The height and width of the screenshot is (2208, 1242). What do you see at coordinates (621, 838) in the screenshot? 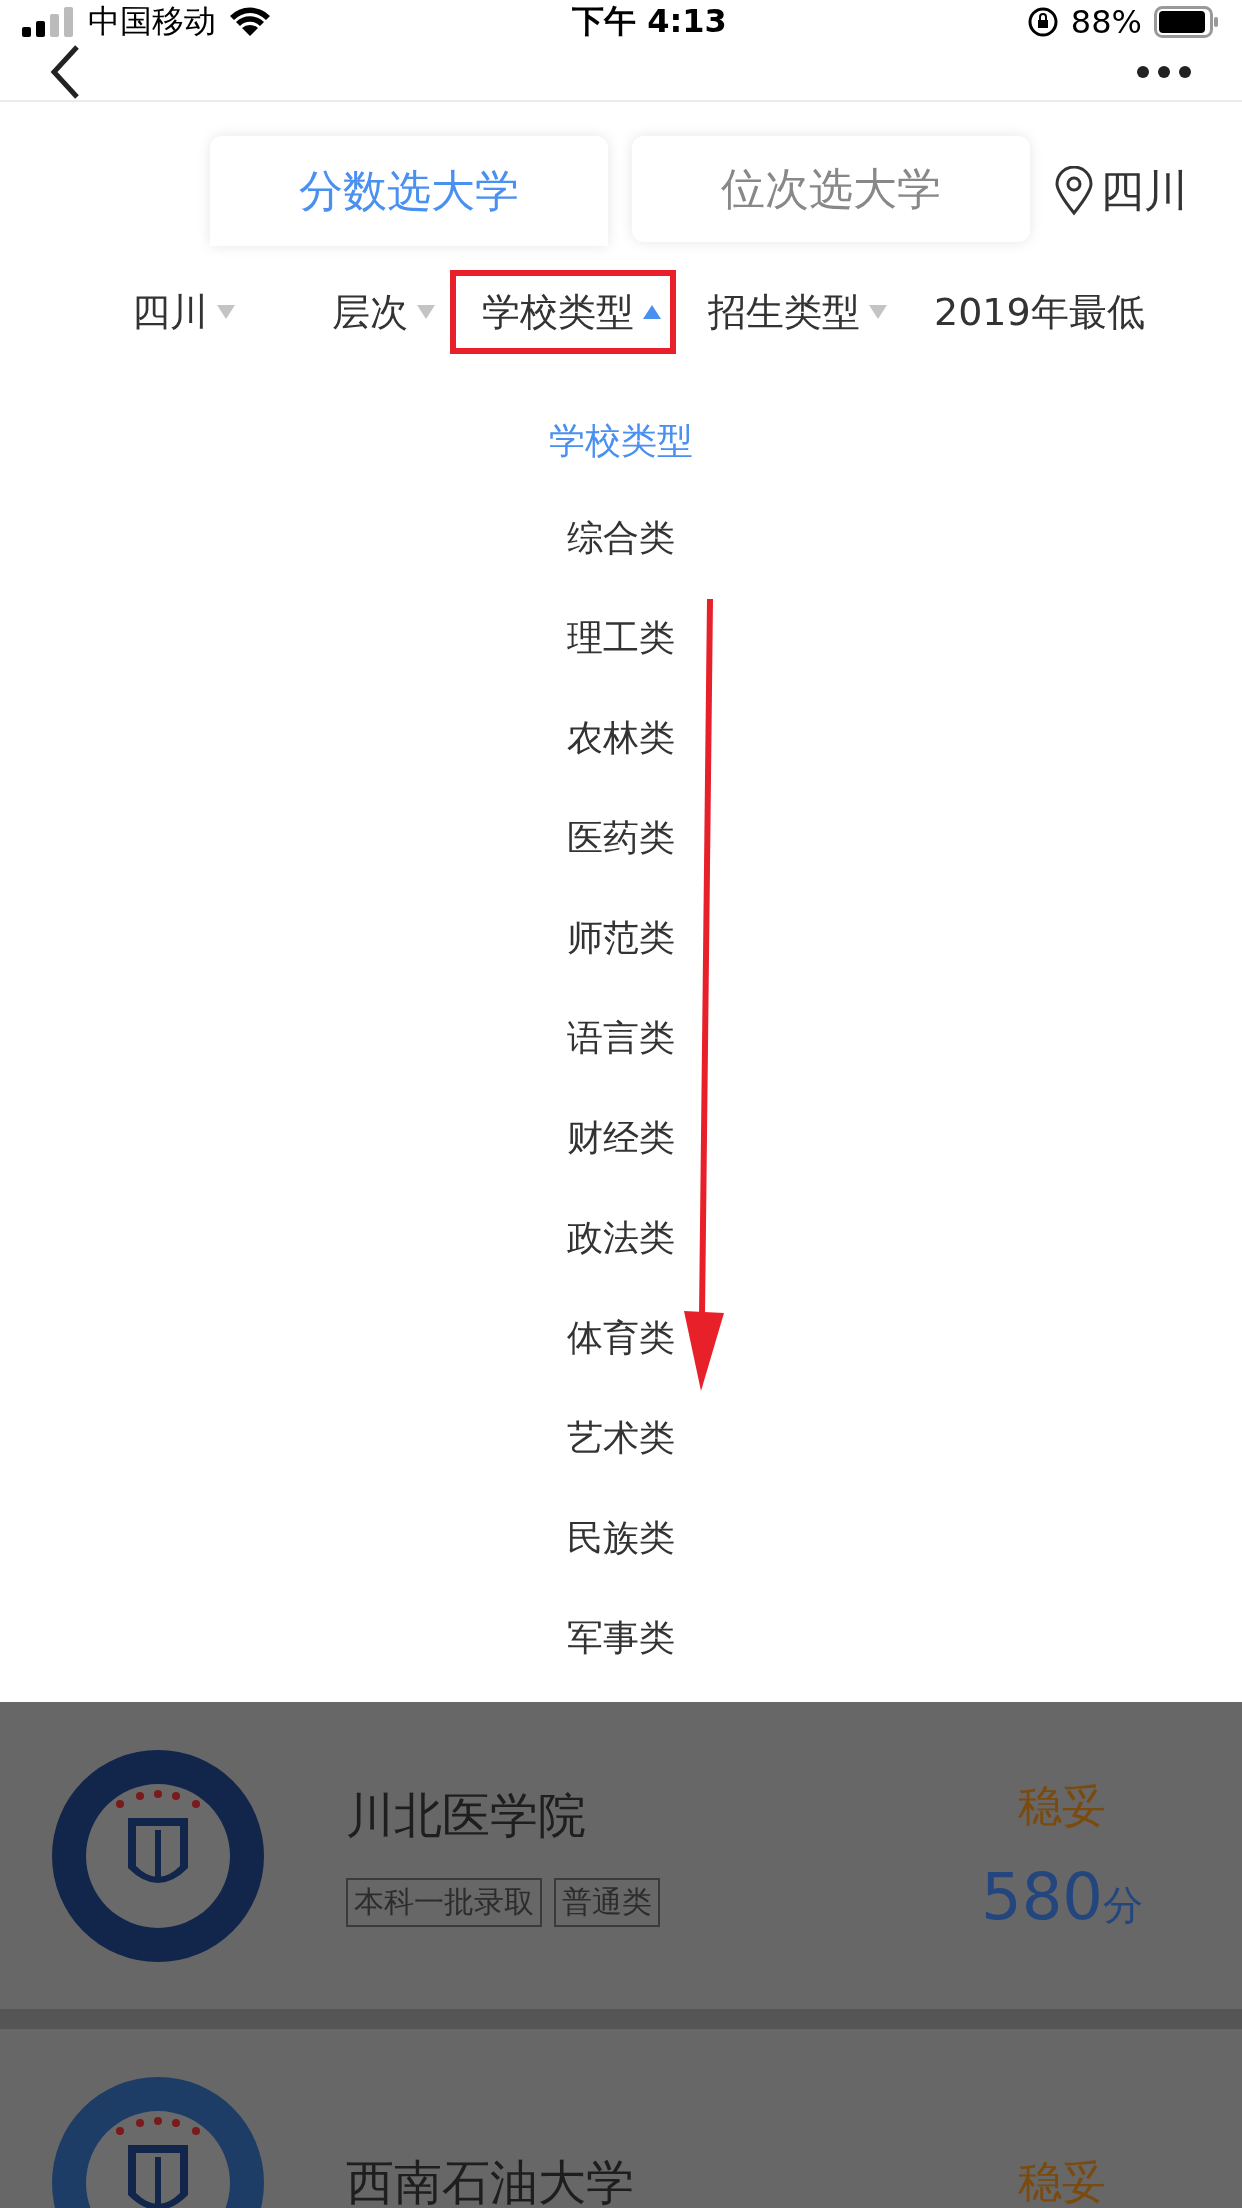
I see `dropdown-option: 医药类` at bounding box center [621, 838].